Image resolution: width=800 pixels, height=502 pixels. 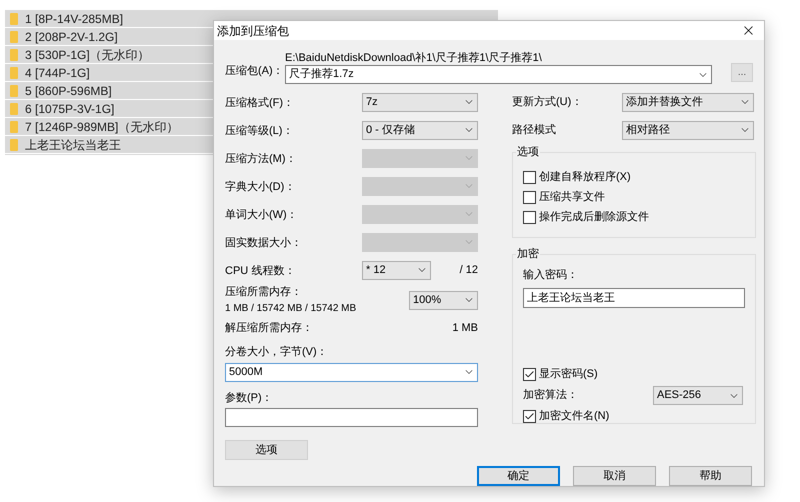 I want to click on field-label: 路径模式, so click(x=534, y=130).